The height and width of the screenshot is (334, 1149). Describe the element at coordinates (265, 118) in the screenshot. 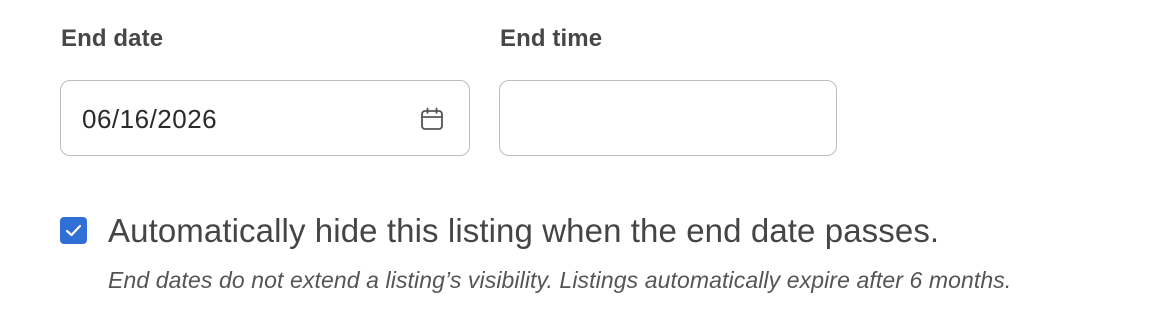

I see `end-date-input: 06/16/2026` at that location.